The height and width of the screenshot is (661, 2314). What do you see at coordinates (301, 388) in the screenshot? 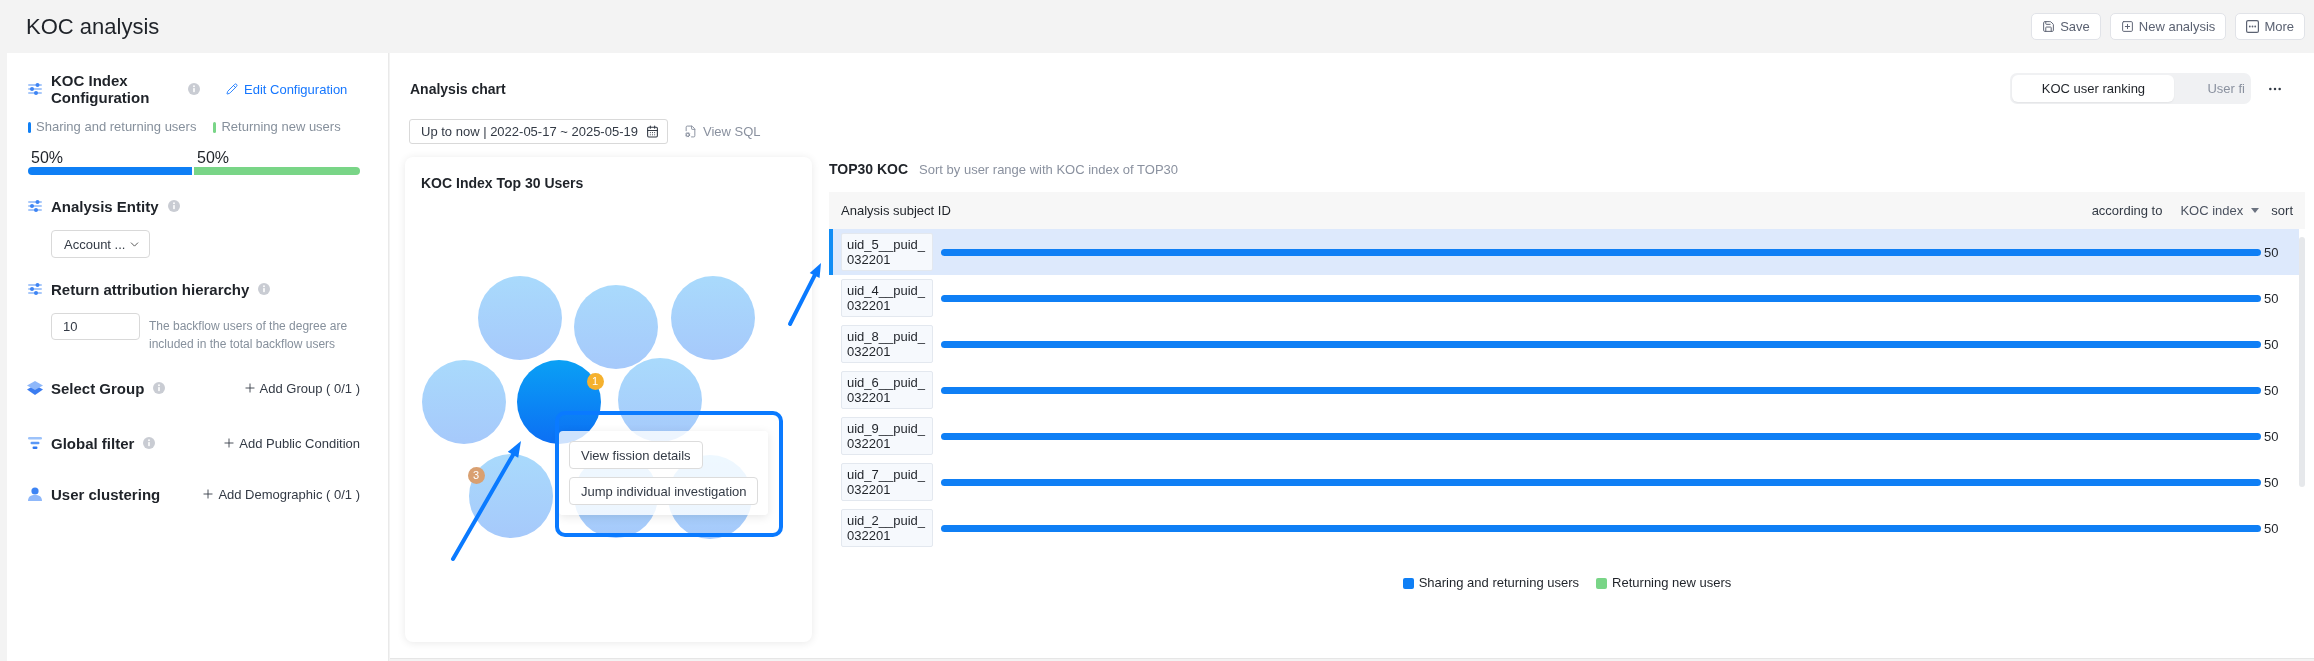
I see `add-button: Add Group ( 0/1 )` at bounding box center [301, 388].